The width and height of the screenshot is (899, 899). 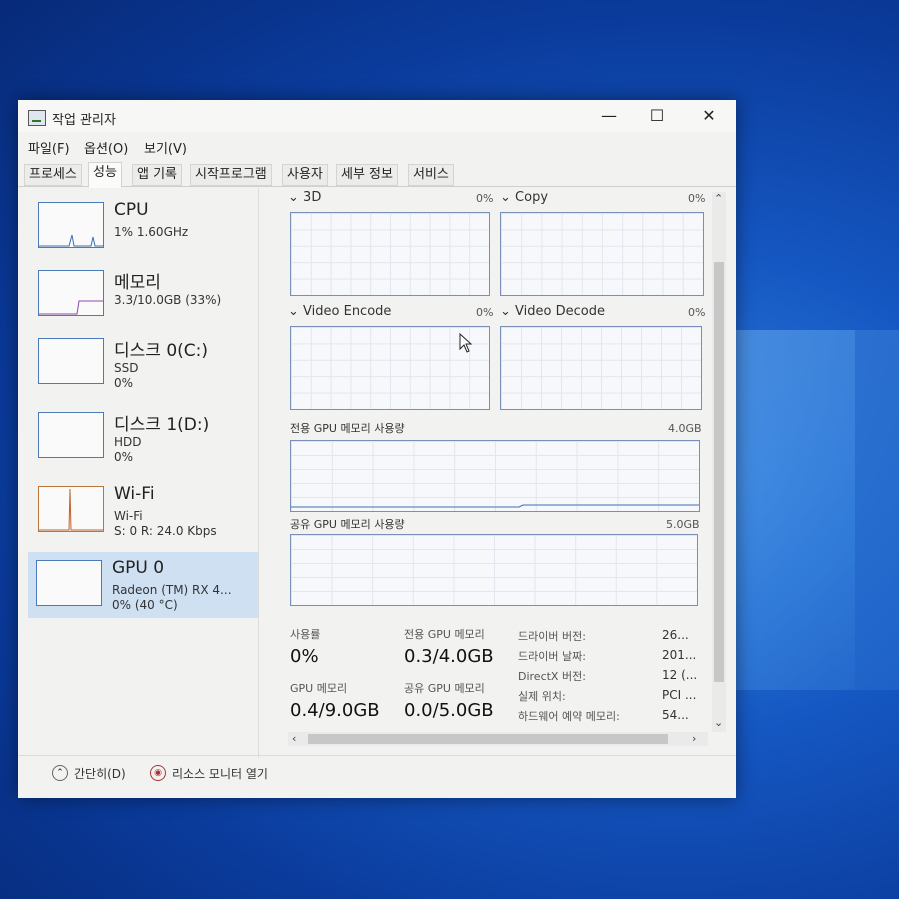 What do you see at coordinates (377, 145) in the screenshot?
I see `menu-bar: 파일(F) 옵션(O) 보기(V)` at bounding box center [377, 145].